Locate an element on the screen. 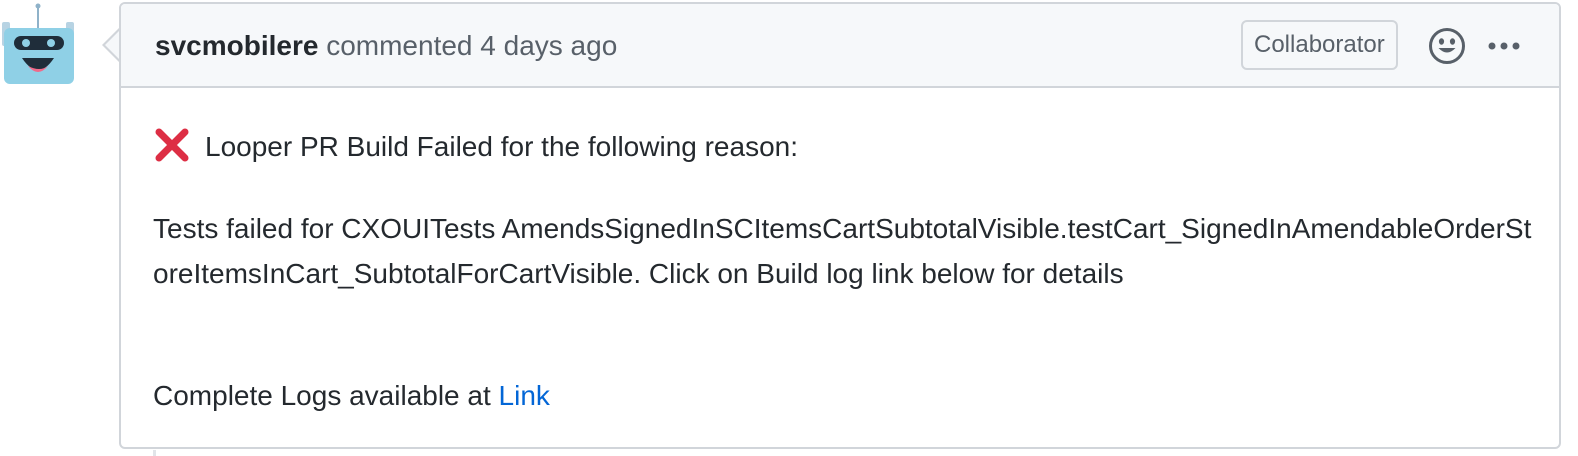 The height and width of the screenshot is (456, 1578). comment-timestamp-link: 4 days ago is located at coordinates (548, 45).